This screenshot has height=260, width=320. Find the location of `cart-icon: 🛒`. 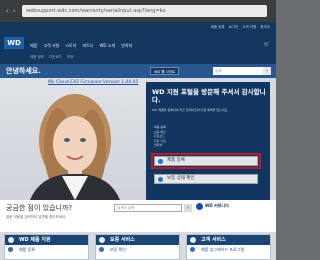

cart-icon: 🛒 is located at coordinates (267, 45).